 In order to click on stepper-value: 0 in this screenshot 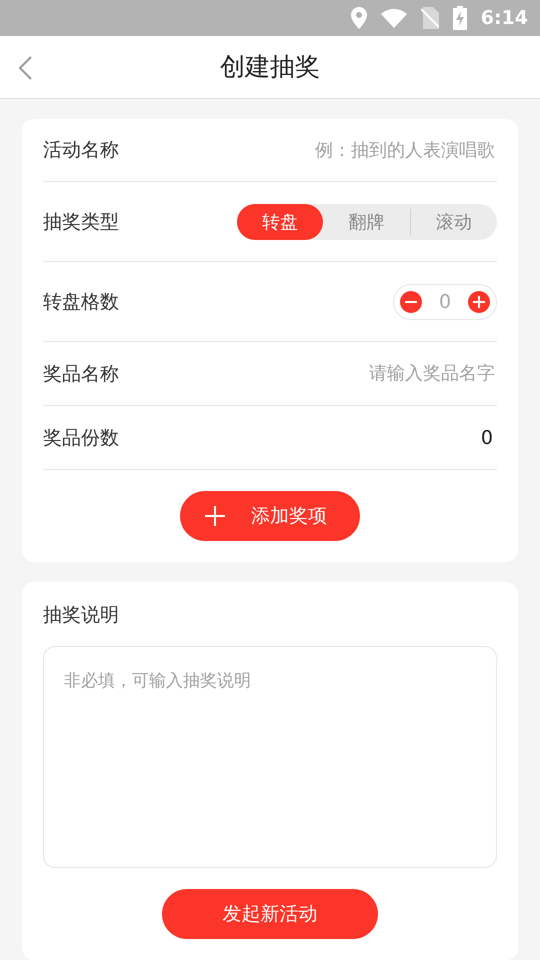, I will do `click(445, 301)`.